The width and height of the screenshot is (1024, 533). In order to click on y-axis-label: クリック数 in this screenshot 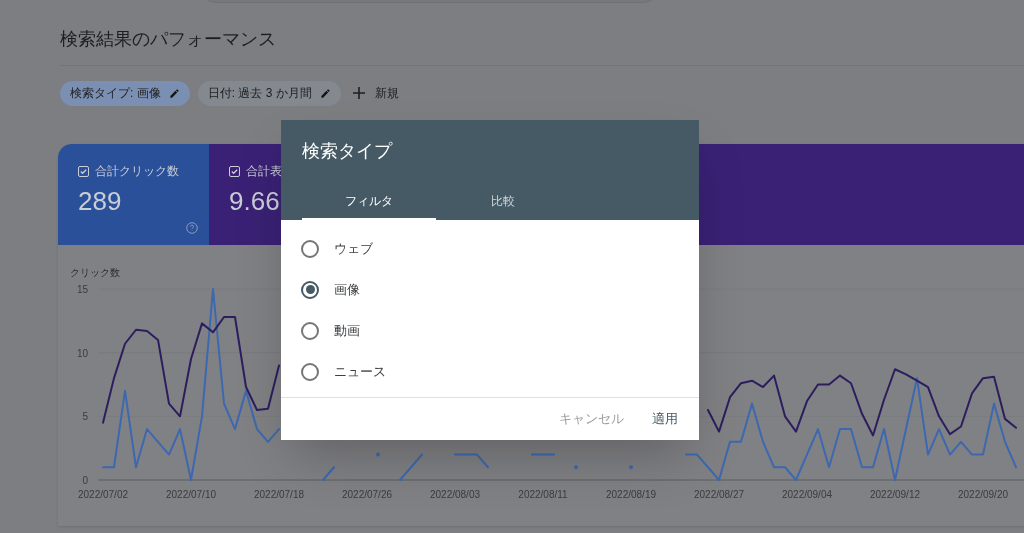, I will do `click(95, 272)`.